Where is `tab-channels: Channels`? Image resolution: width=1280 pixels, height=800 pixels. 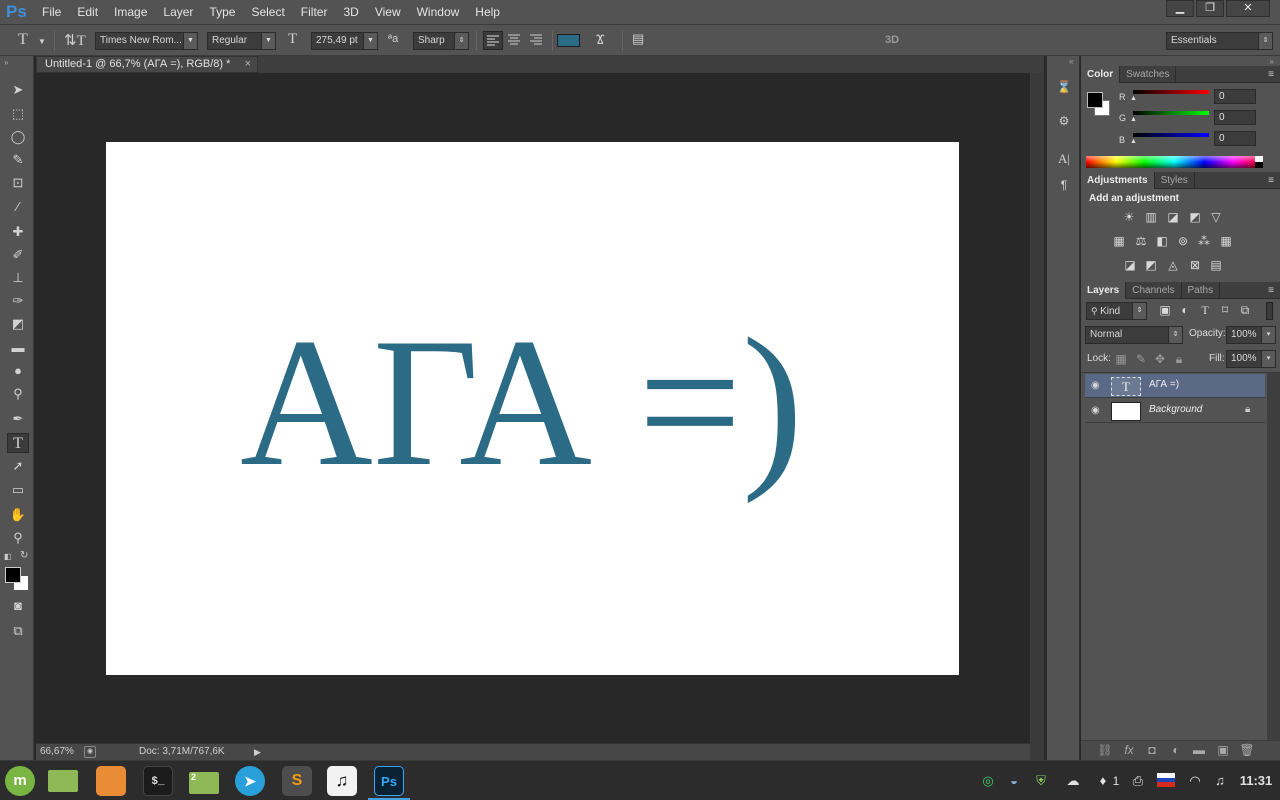
tab-channels: Channels is located at coordinates (1154, 290).